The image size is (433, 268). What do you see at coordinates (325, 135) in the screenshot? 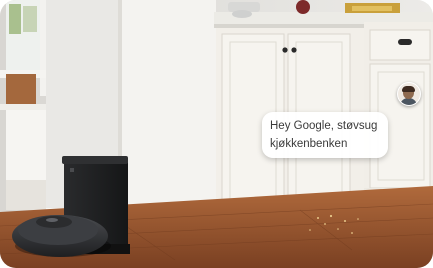
I see `voice-command-bubble: Hey Google, støvsug kjøkkenbenken` at bounding box center [325, 135].